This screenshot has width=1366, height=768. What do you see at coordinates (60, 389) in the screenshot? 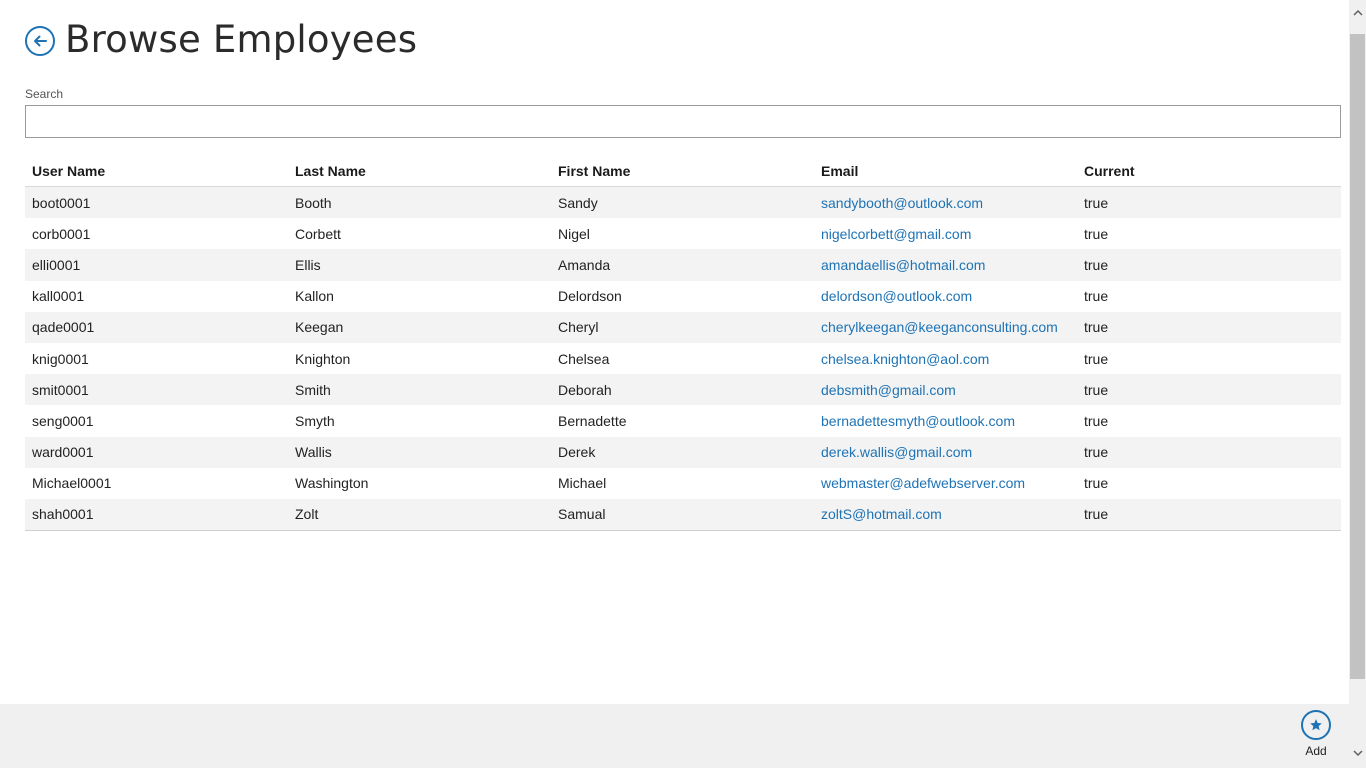
I see `cell-user-name: smit0001` at bounding box center [60, 389].